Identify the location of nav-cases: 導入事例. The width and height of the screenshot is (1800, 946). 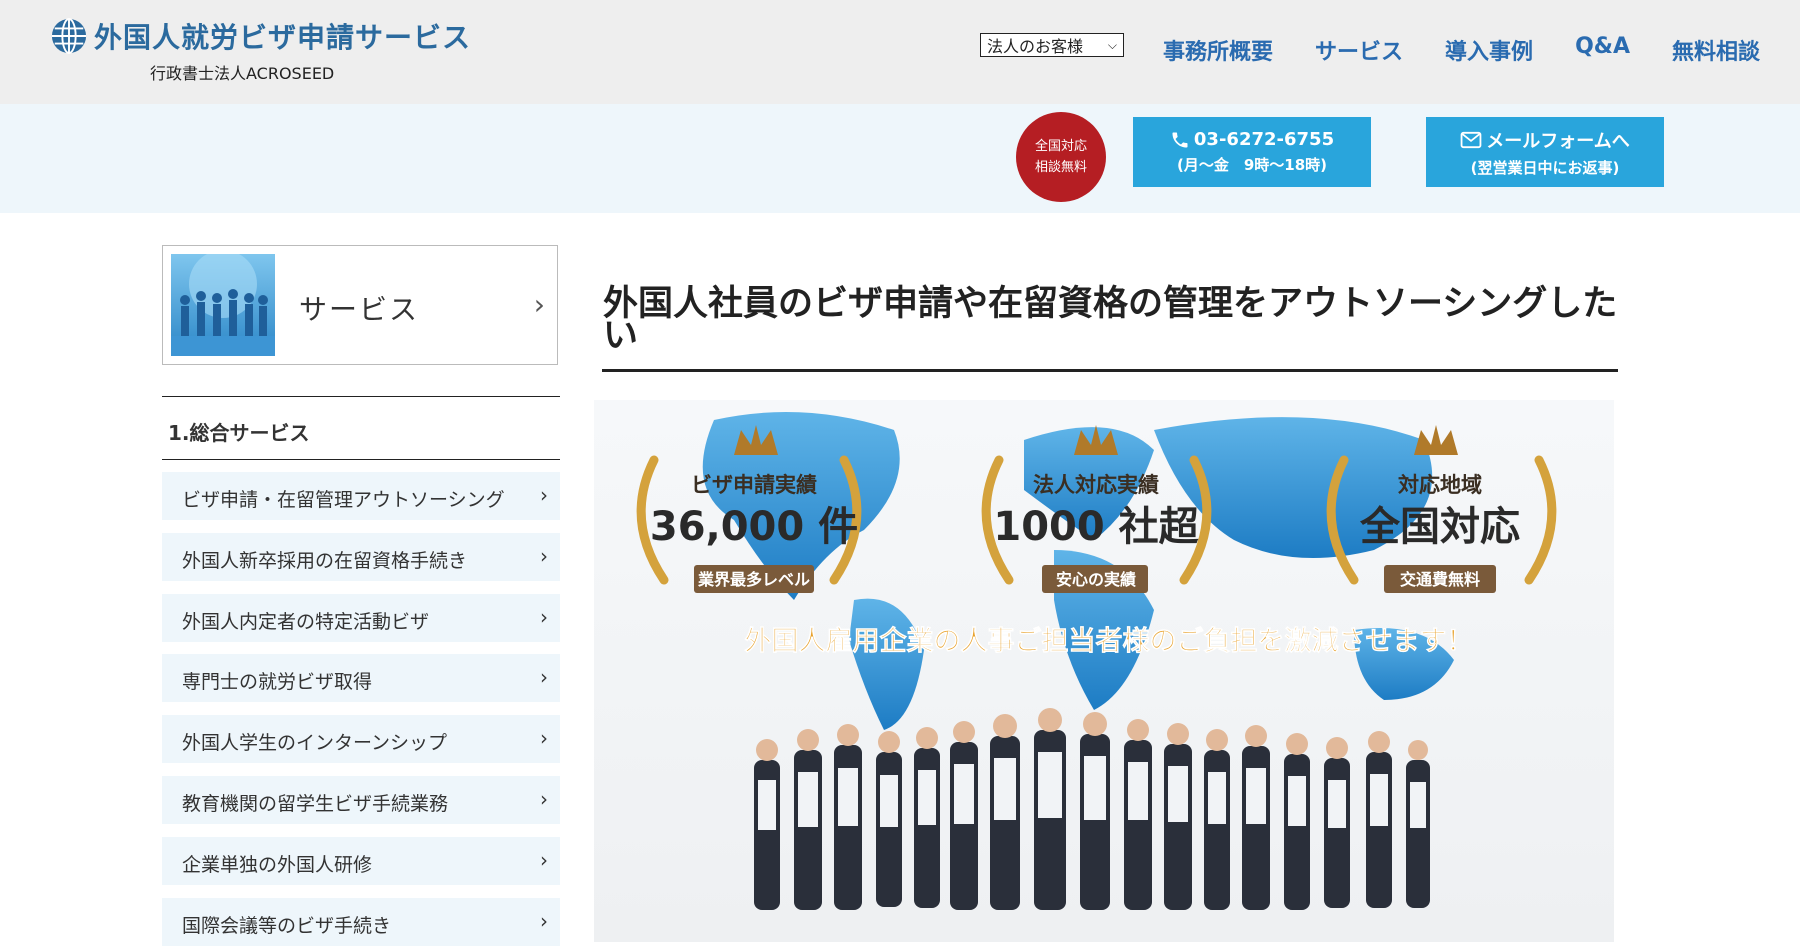
(1489, 50).